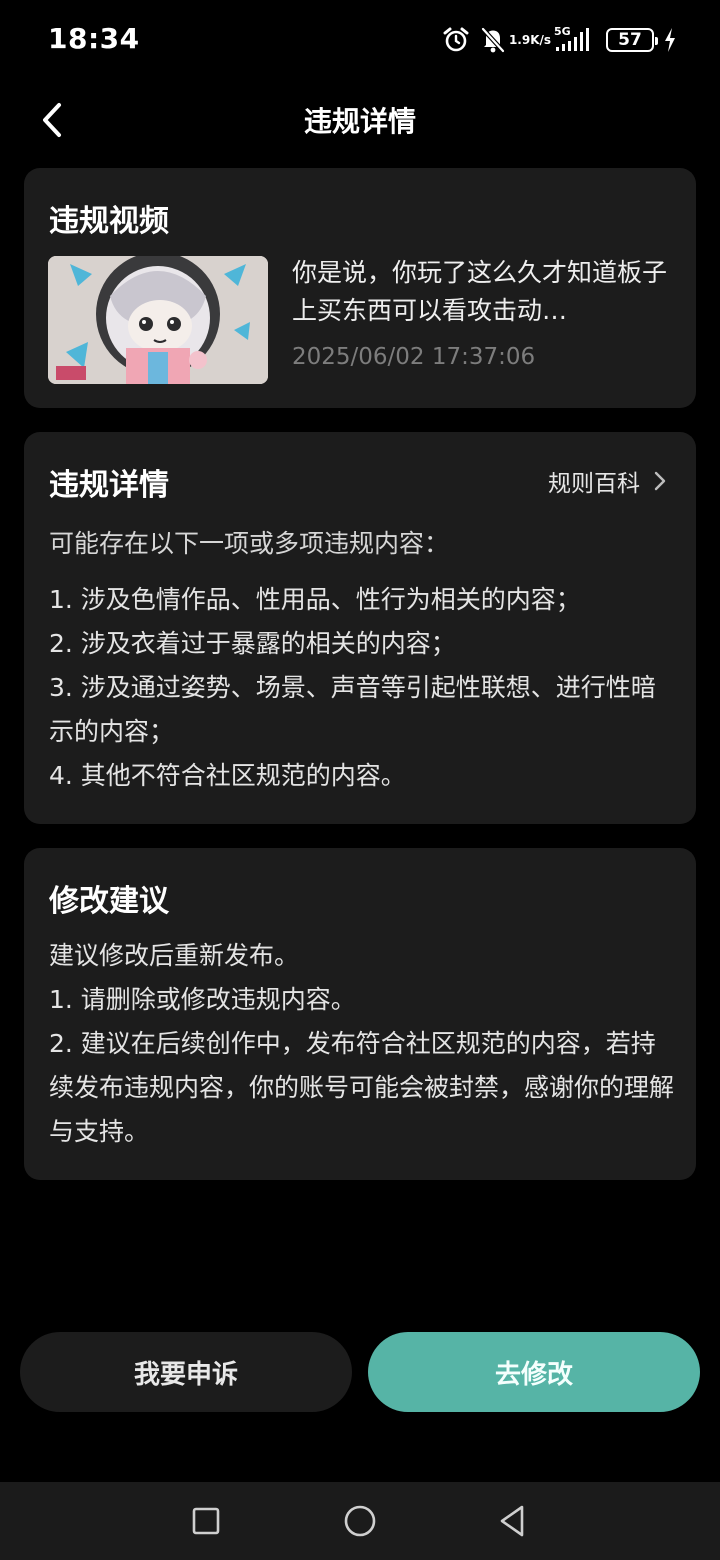 The width and height of the screenshot is (720, 1560). I want to click on back-icon, so click(512, 1521).